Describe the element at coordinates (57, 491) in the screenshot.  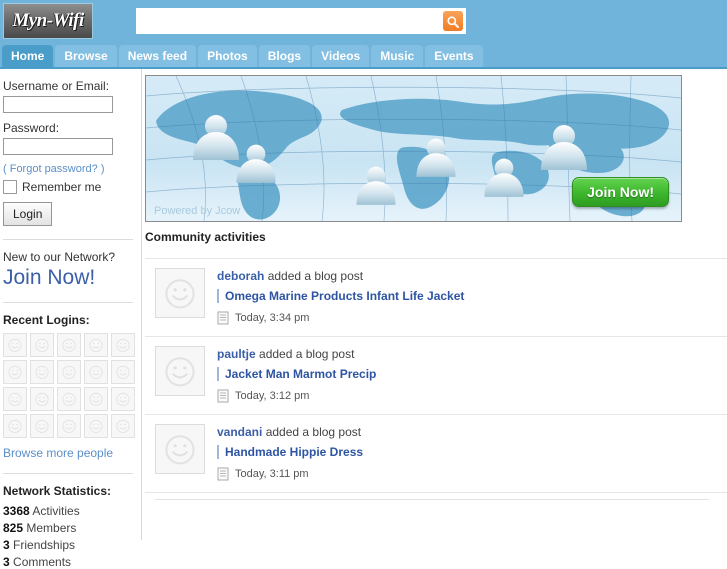
I see `network-statistics-heading: Network Statistics:` at that location.